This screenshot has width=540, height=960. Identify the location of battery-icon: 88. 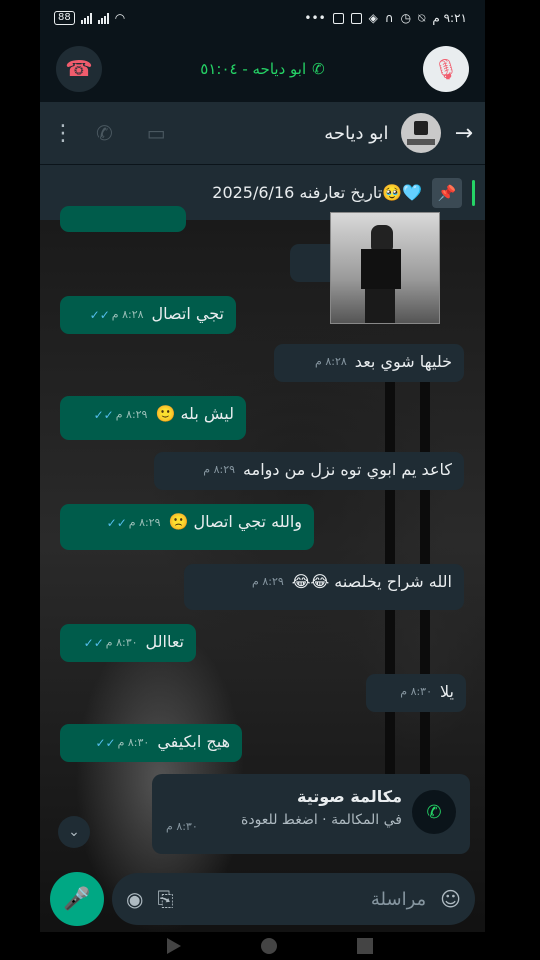
(64, 18).